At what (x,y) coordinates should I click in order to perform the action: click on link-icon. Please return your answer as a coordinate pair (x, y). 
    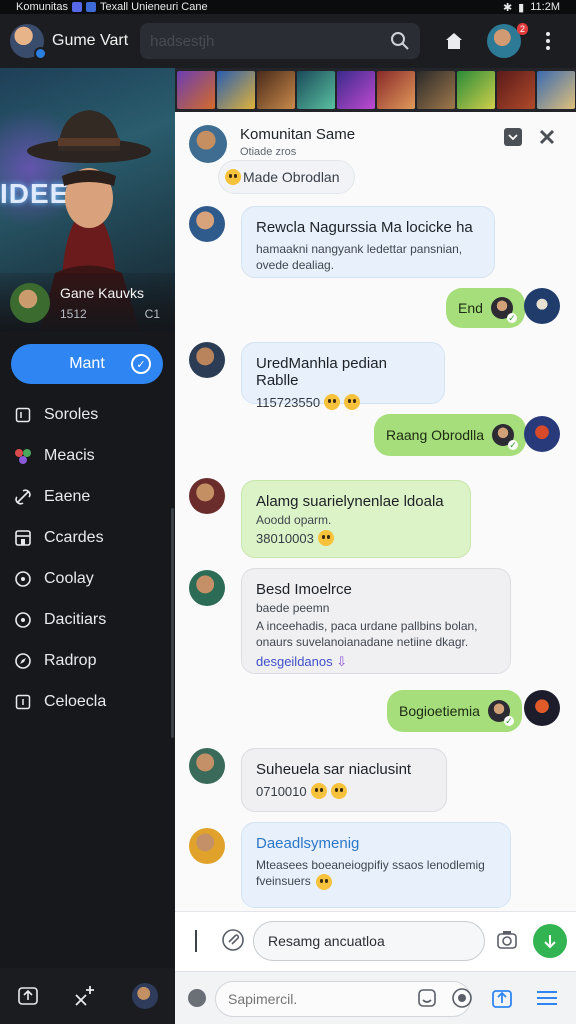
    Looking at the image, I should click on (23, 497).